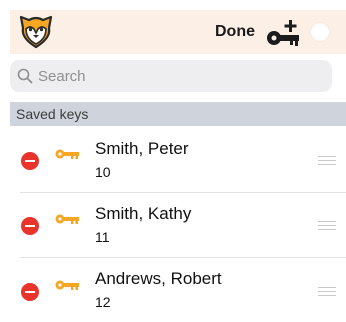 Image resolution: width=346 pixels, height=322 pixels. I want to click on search-input, so click(178, 76).